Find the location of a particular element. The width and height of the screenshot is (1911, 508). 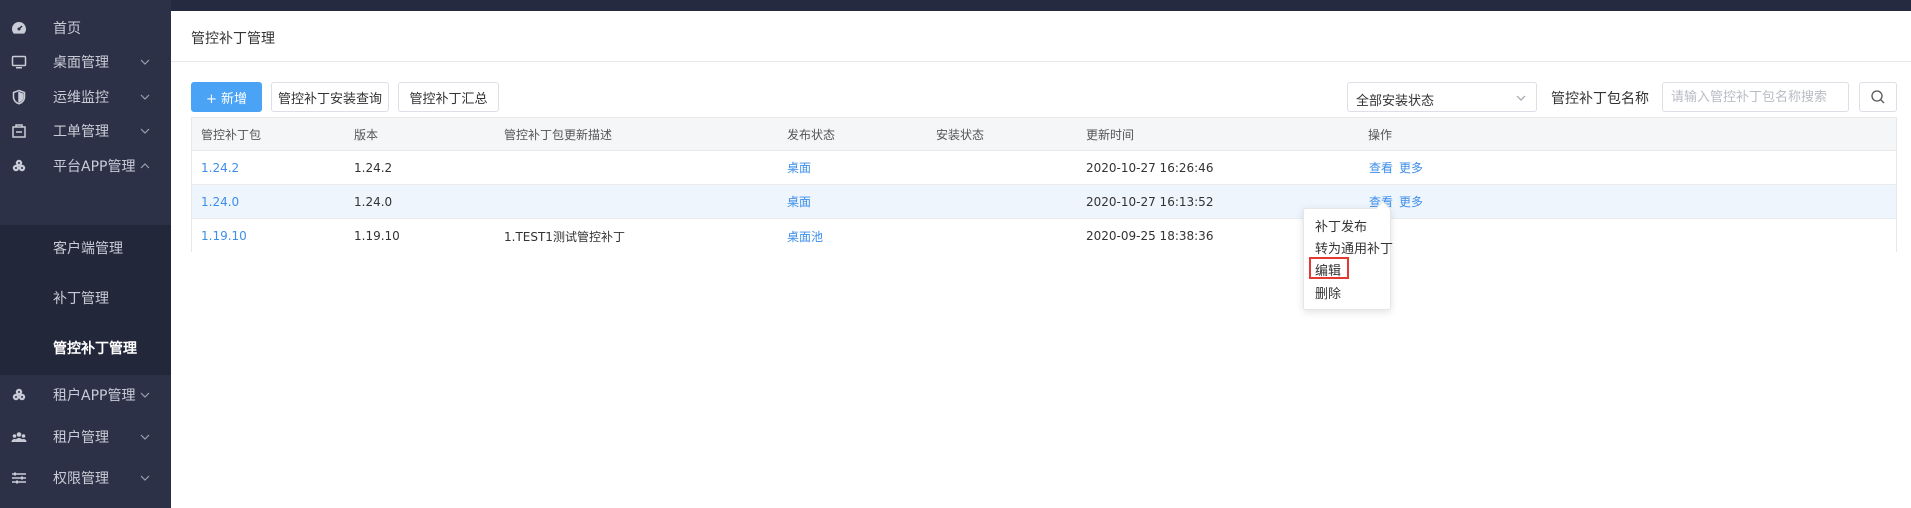

sidebar-subitem-label: 客户端管理 is located at coordinates (88, 249).